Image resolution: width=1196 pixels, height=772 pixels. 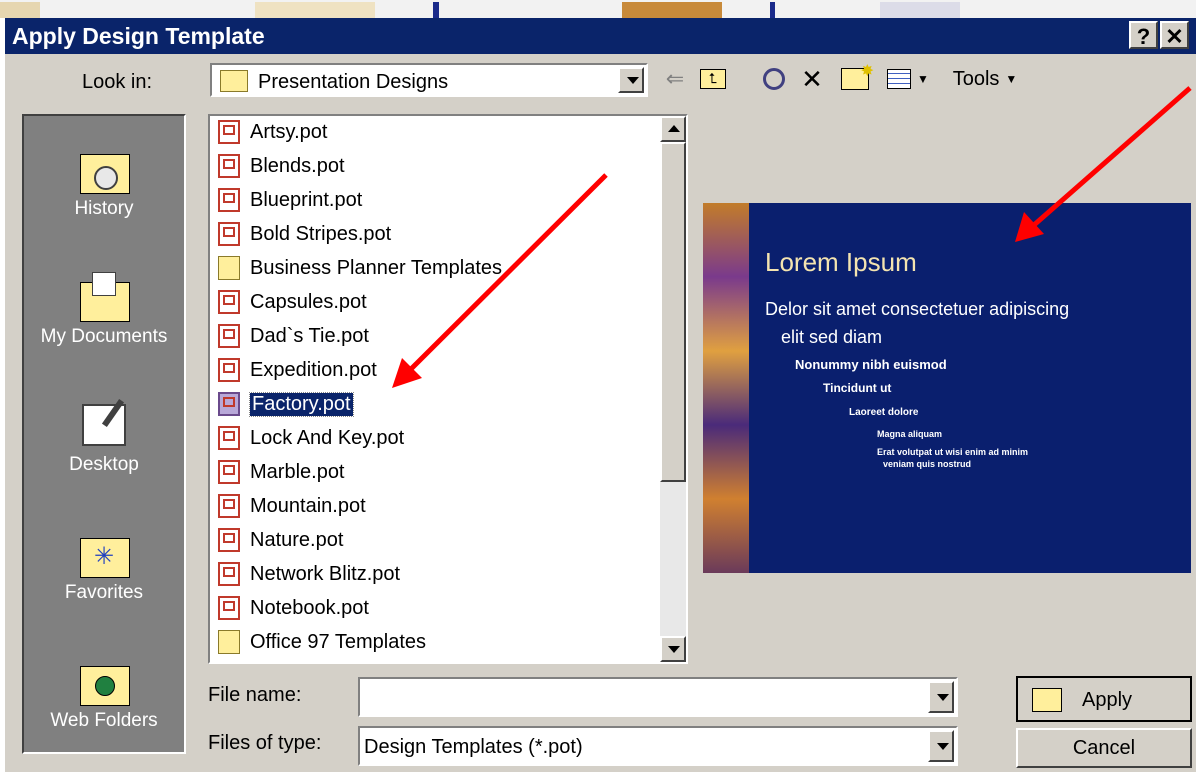 I want to click on preview-bullet-3: Tincidunt ut, so click(x=857, y=388).